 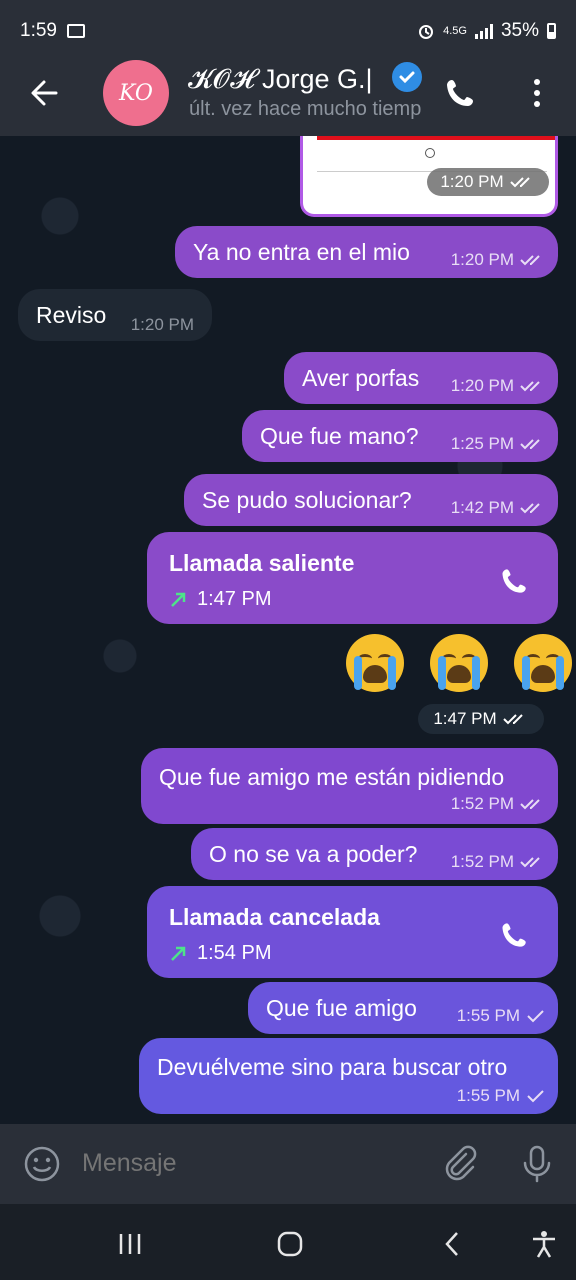 What do you see at coordinates (544, 1244) in the screenshot?
I see `accessibility-icon` at bounding box center [544, 1244].